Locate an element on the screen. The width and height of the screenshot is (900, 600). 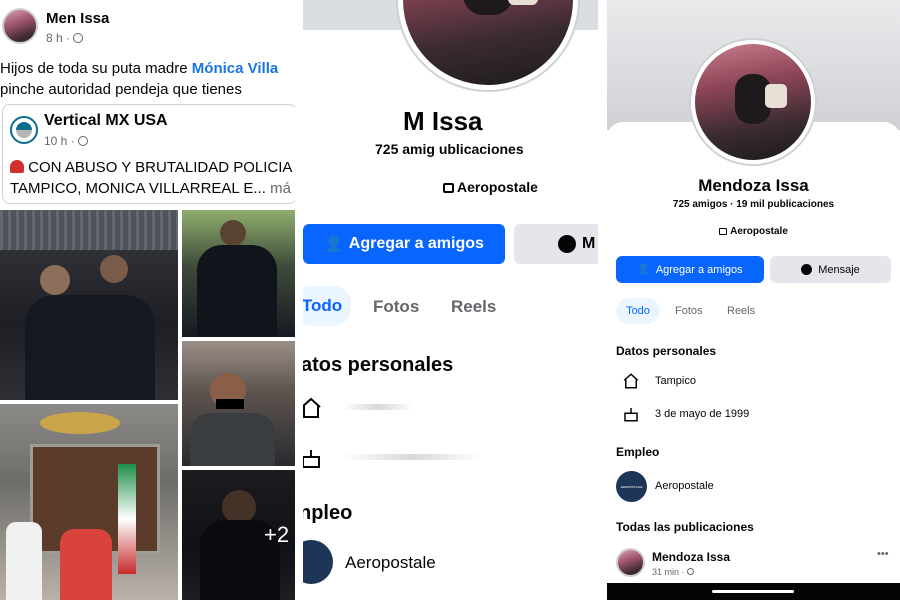
birthday-text: 3 de mayo de 1999 is located at coordinates (702, 414).